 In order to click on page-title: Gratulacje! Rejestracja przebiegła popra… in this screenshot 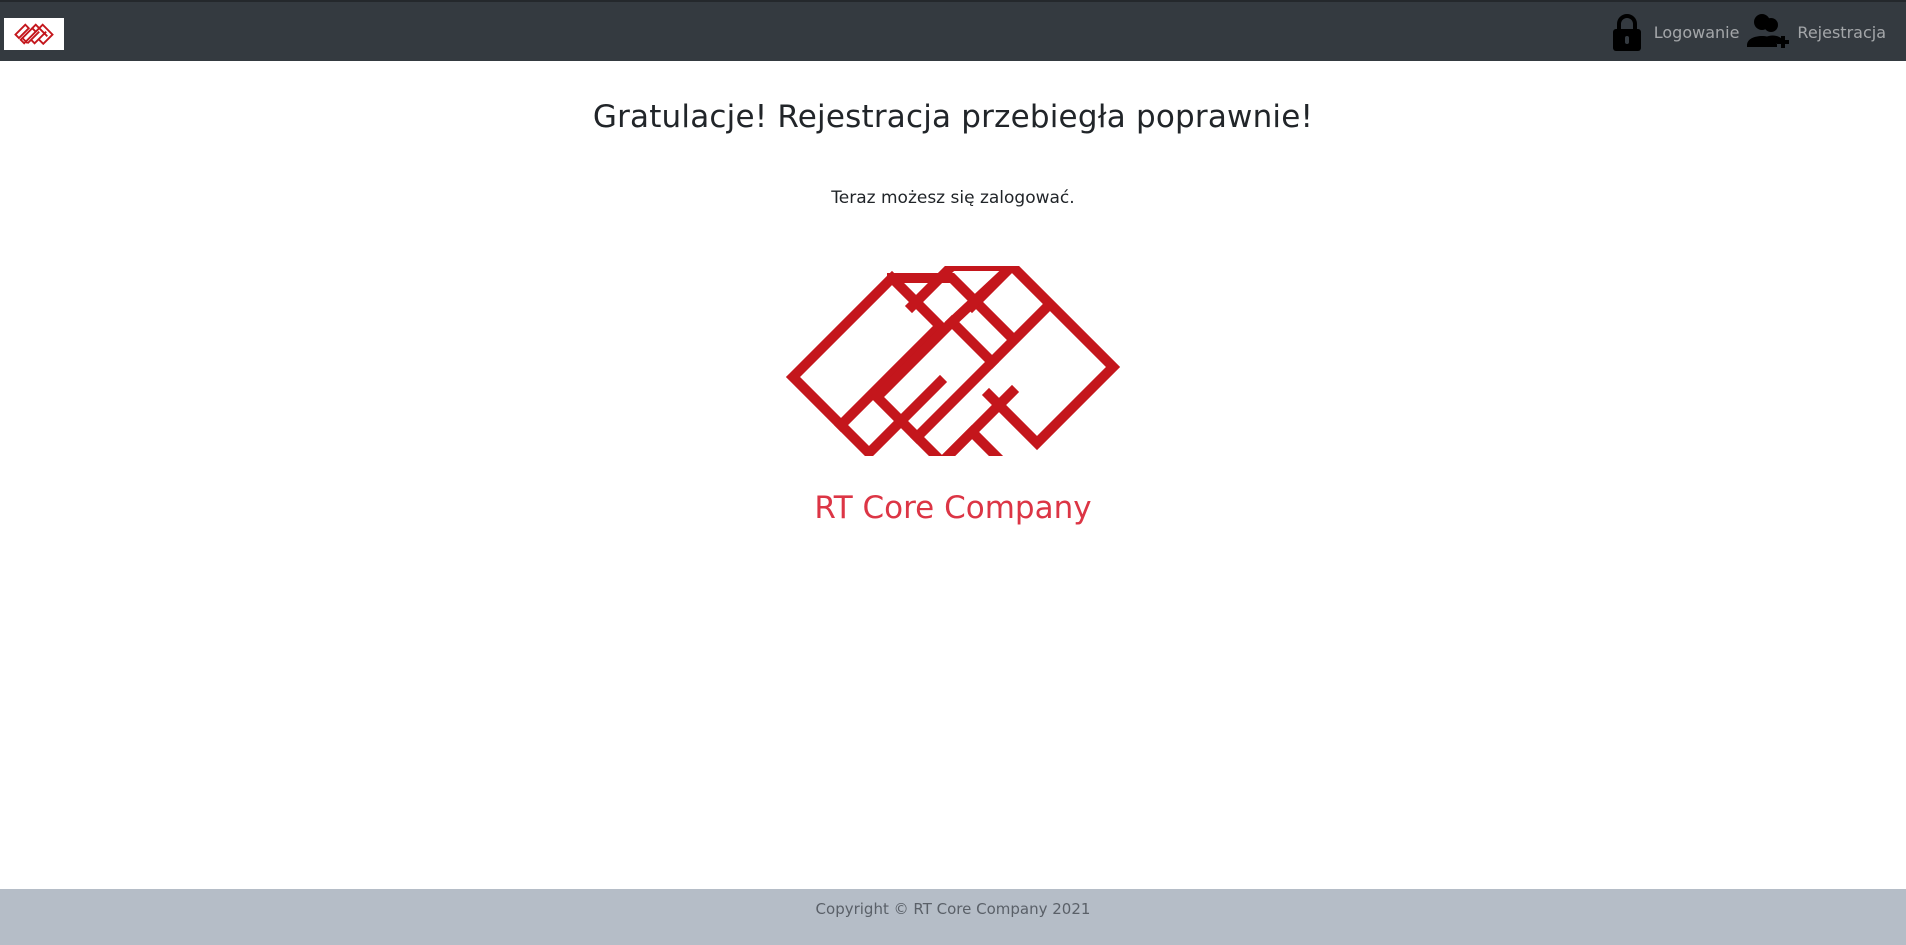, I will do `click(953, 117)`.